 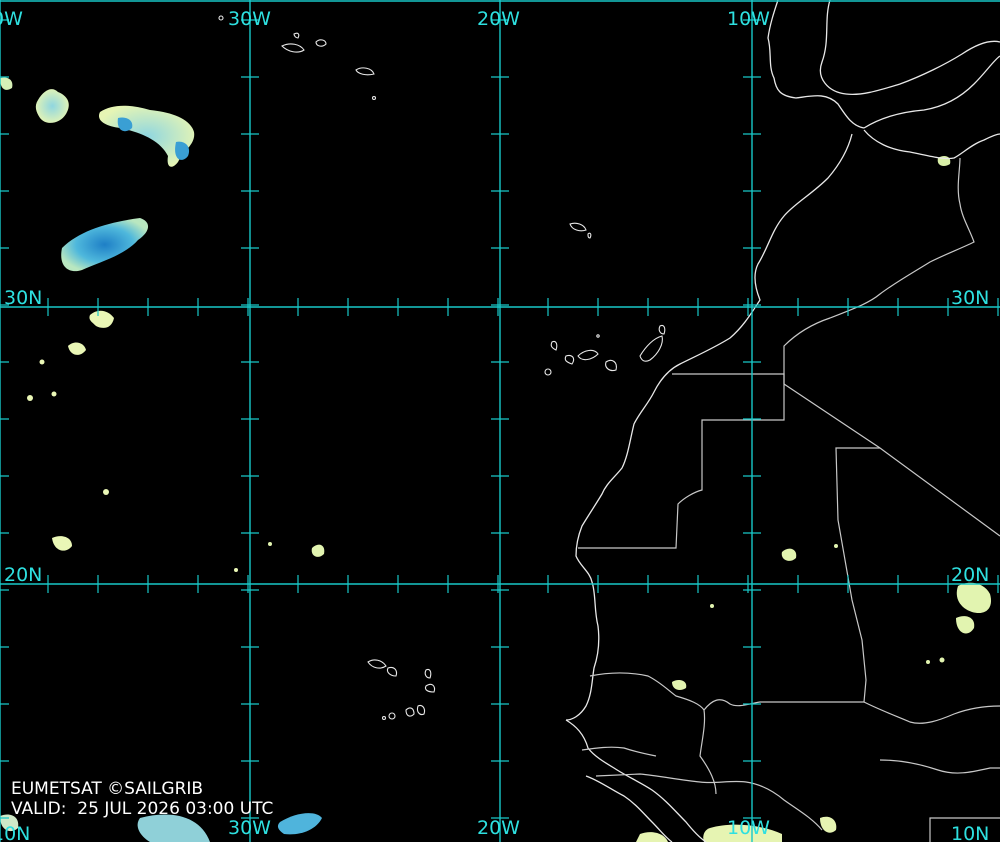 What do you see at coordinates (970, 298) in the screenshot?
I see `lat-label-right: 30N` at bounding box center [970, 298].